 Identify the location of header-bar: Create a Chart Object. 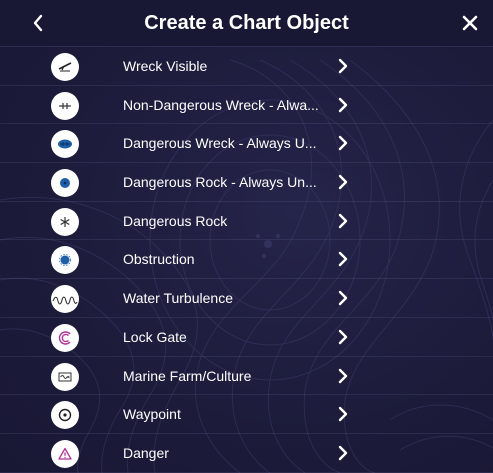
(246, 23).